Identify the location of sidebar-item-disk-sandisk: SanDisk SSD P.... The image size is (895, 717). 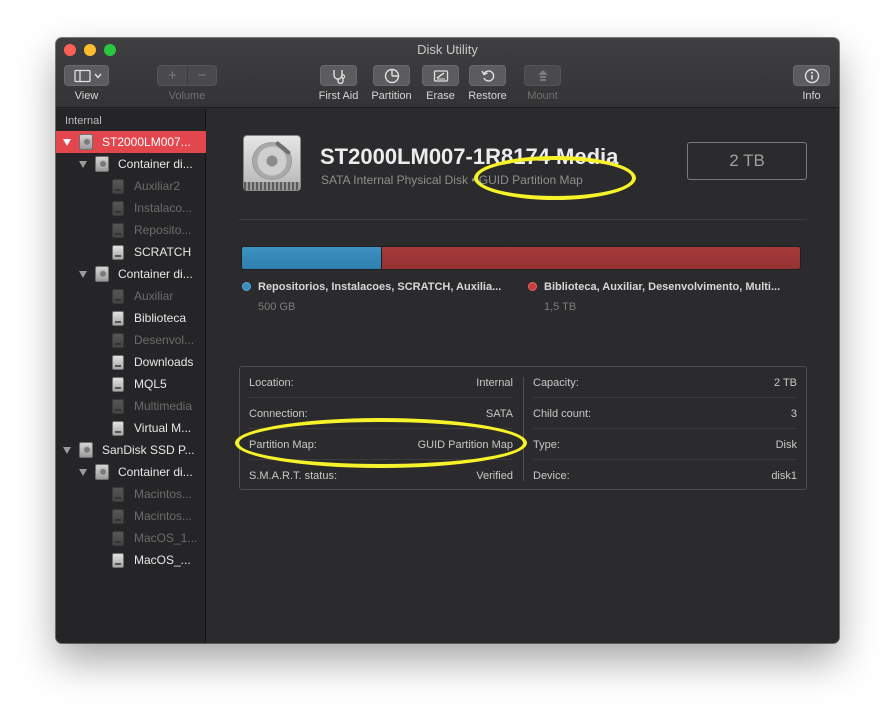
(131, 450).